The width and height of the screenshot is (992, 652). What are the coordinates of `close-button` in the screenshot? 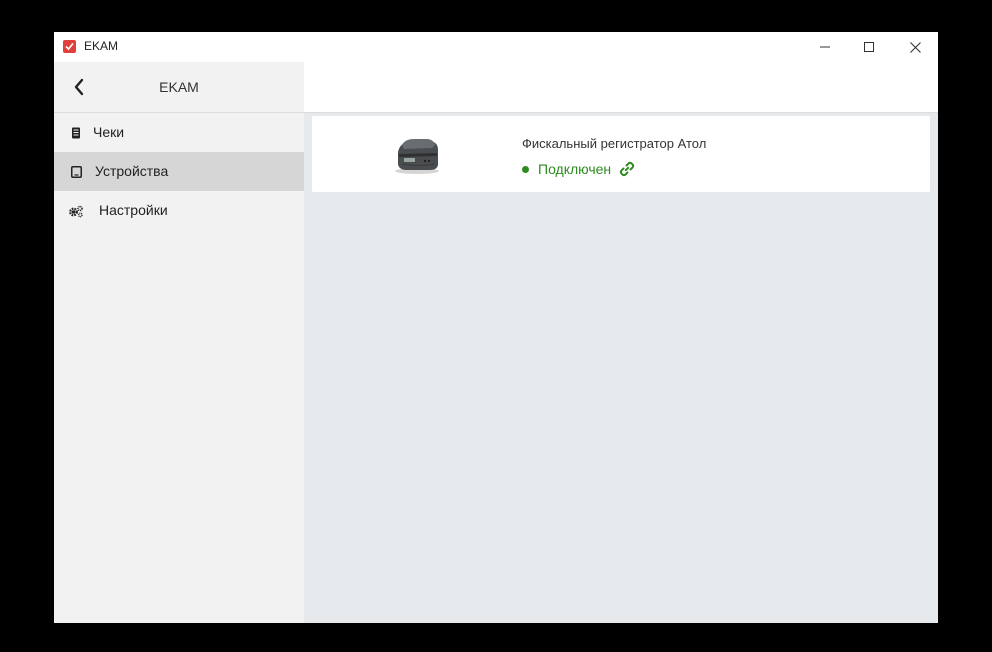 It's located at (915, 47).